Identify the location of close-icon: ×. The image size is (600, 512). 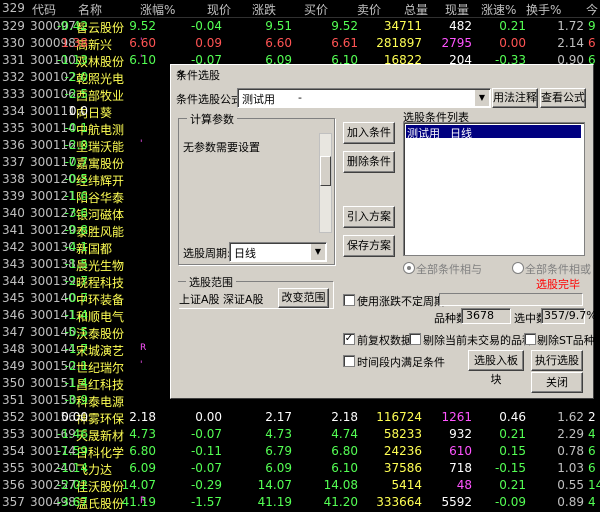
(381, 73).